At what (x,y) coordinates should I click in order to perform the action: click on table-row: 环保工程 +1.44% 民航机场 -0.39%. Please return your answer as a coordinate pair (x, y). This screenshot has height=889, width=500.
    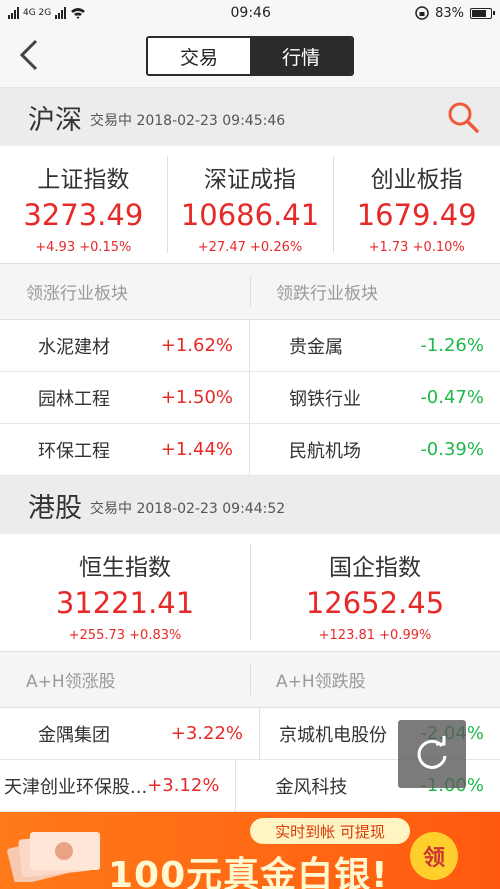
    Looking at the image, I should click on (250, 450).